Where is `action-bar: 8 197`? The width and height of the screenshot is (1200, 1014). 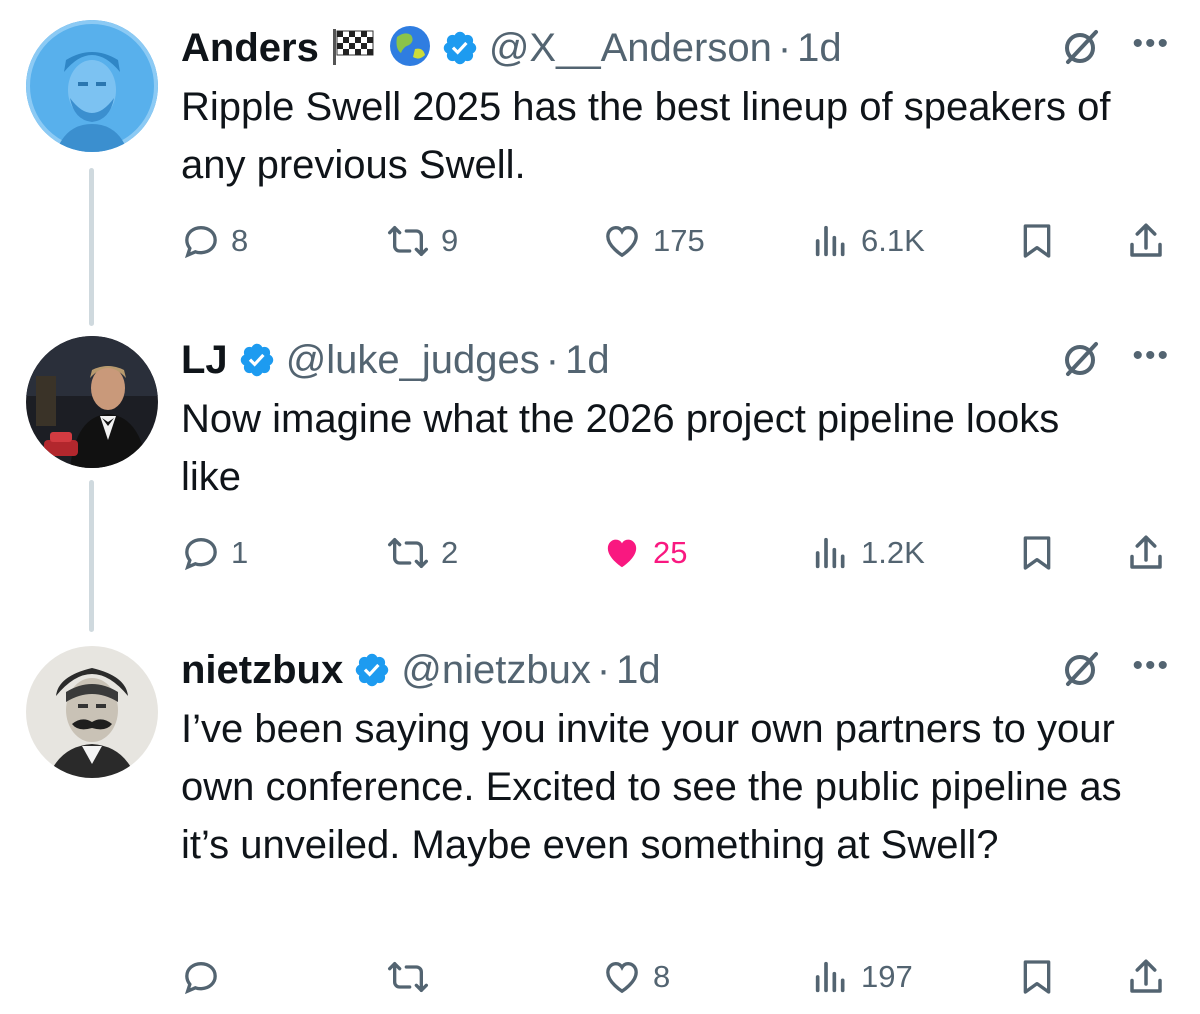 action-bar: 8 197 is located at coordinates (676, 977).